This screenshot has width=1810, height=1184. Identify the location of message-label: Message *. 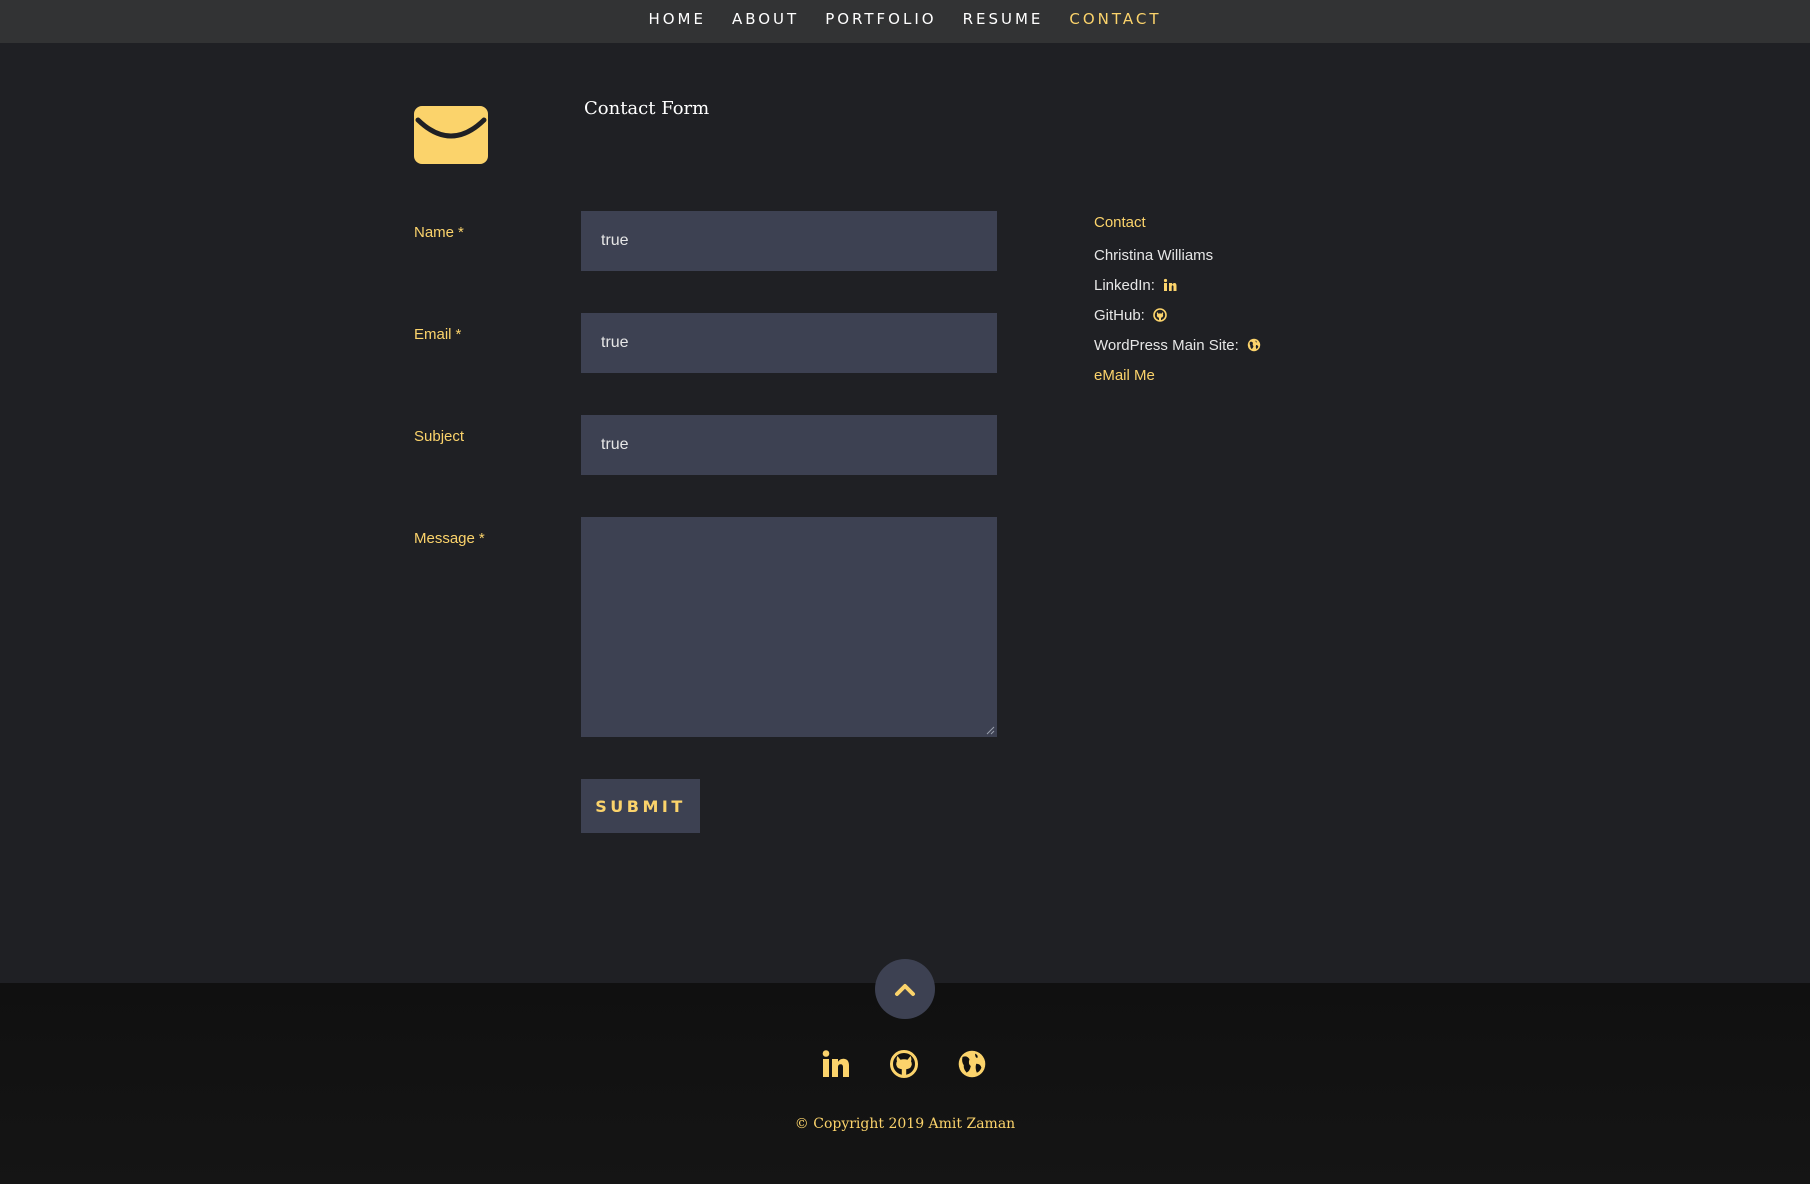
(449, 538).